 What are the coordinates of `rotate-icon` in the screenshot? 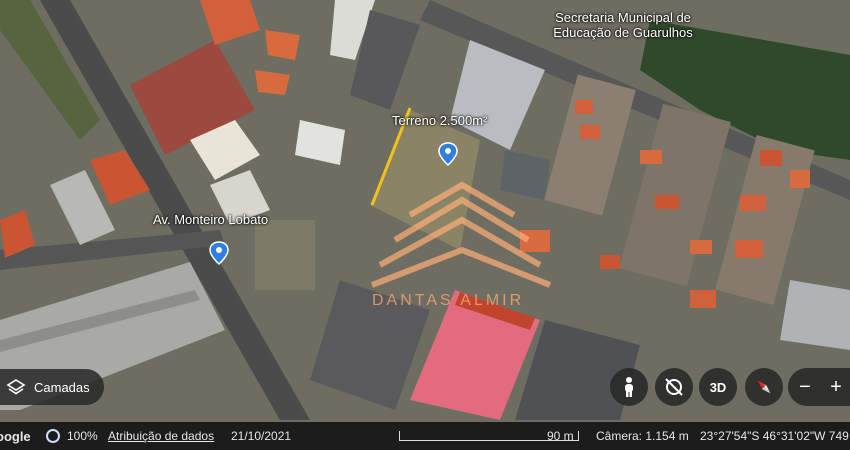 It's located at (674, 387).